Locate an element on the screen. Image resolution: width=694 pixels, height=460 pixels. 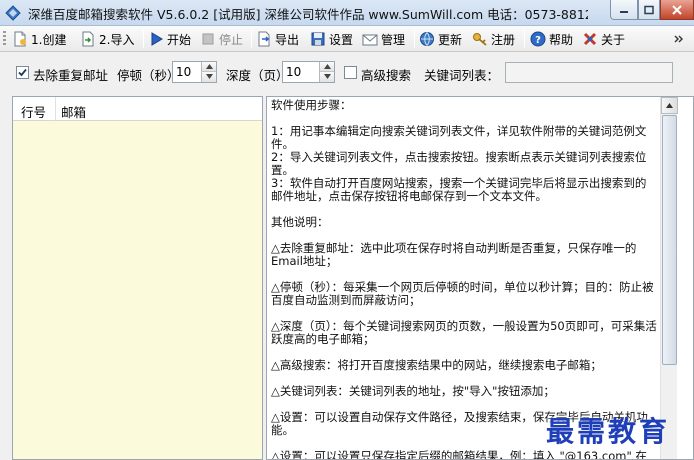
column-header-email: 邮箱 is located at coordinates (73, 111).